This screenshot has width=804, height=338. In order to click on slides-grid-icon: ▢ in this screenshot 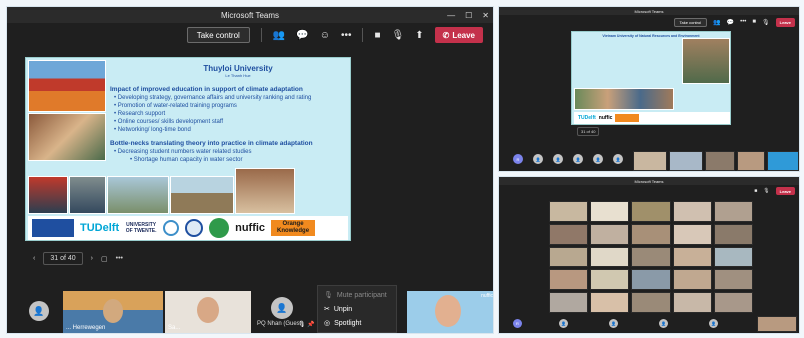, I will do `click(104, 259)`.